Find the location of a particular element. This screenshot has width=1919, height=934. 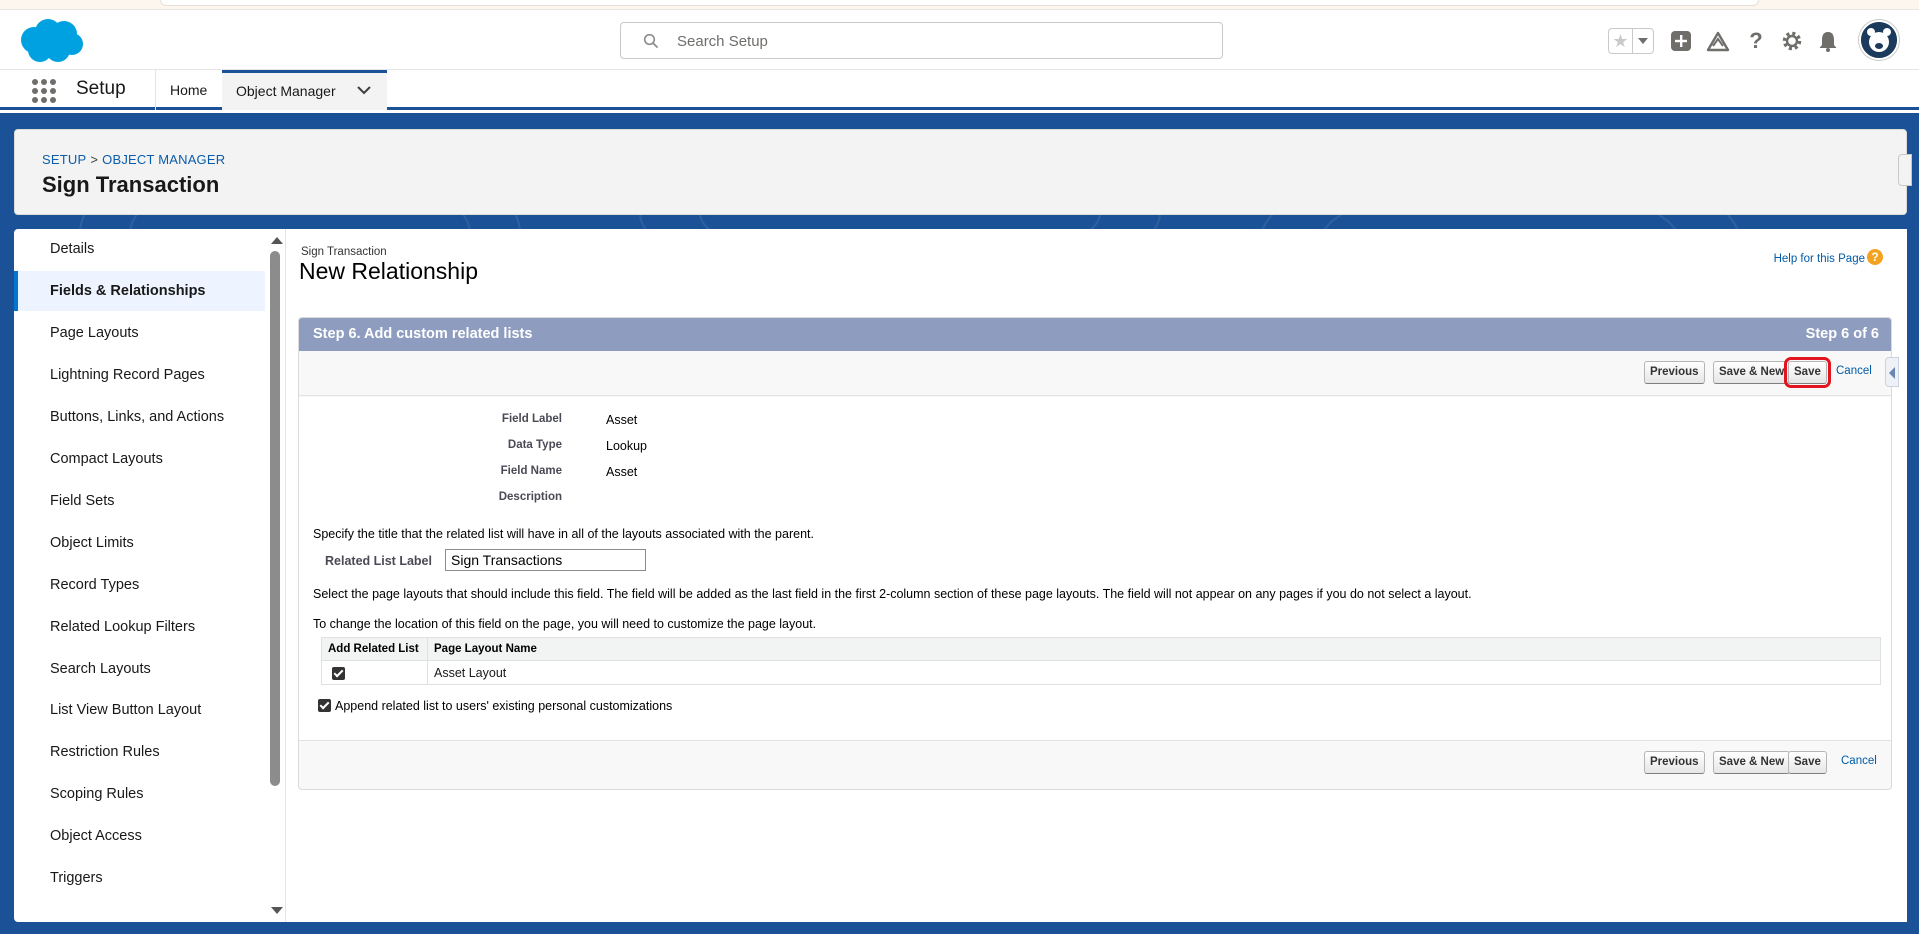

description-label: Description is located at coordinates (530, 497).